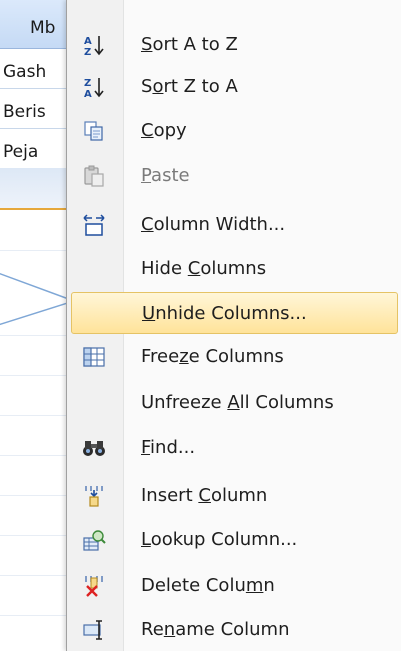 This screenshot has height=651, width=401. What do you see at coordinates (208, 585) in the screenshot?
I see `menu-item-label: Delete Column` at bounding box center [208, 585].